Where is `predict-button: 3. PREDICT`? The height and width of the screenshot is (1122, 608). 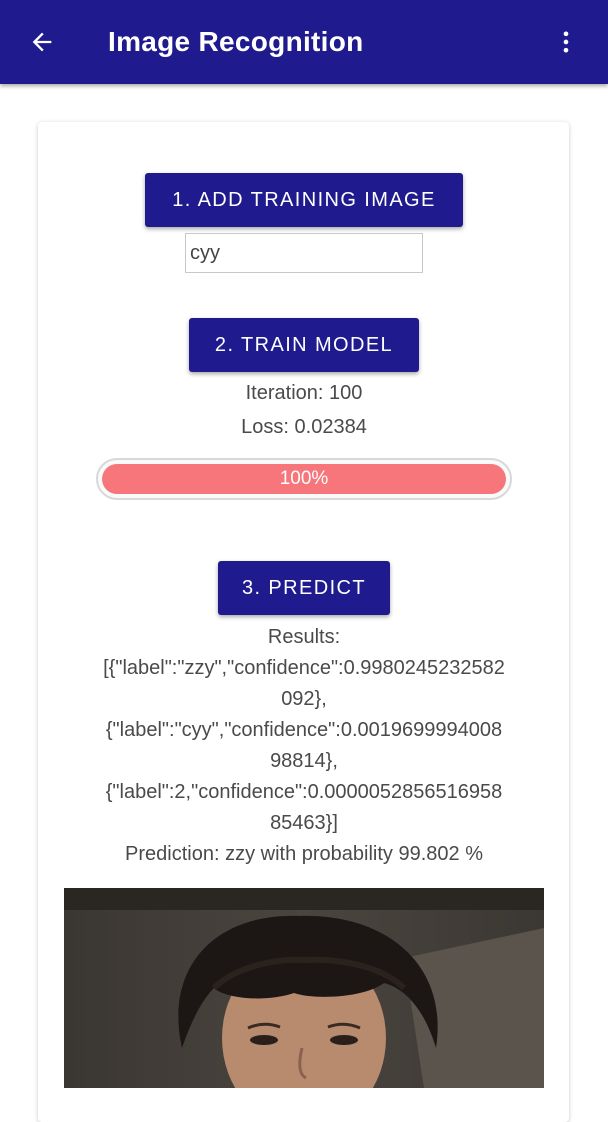
predict-button: 3. PREDICT is located at coordinates (304, 588).